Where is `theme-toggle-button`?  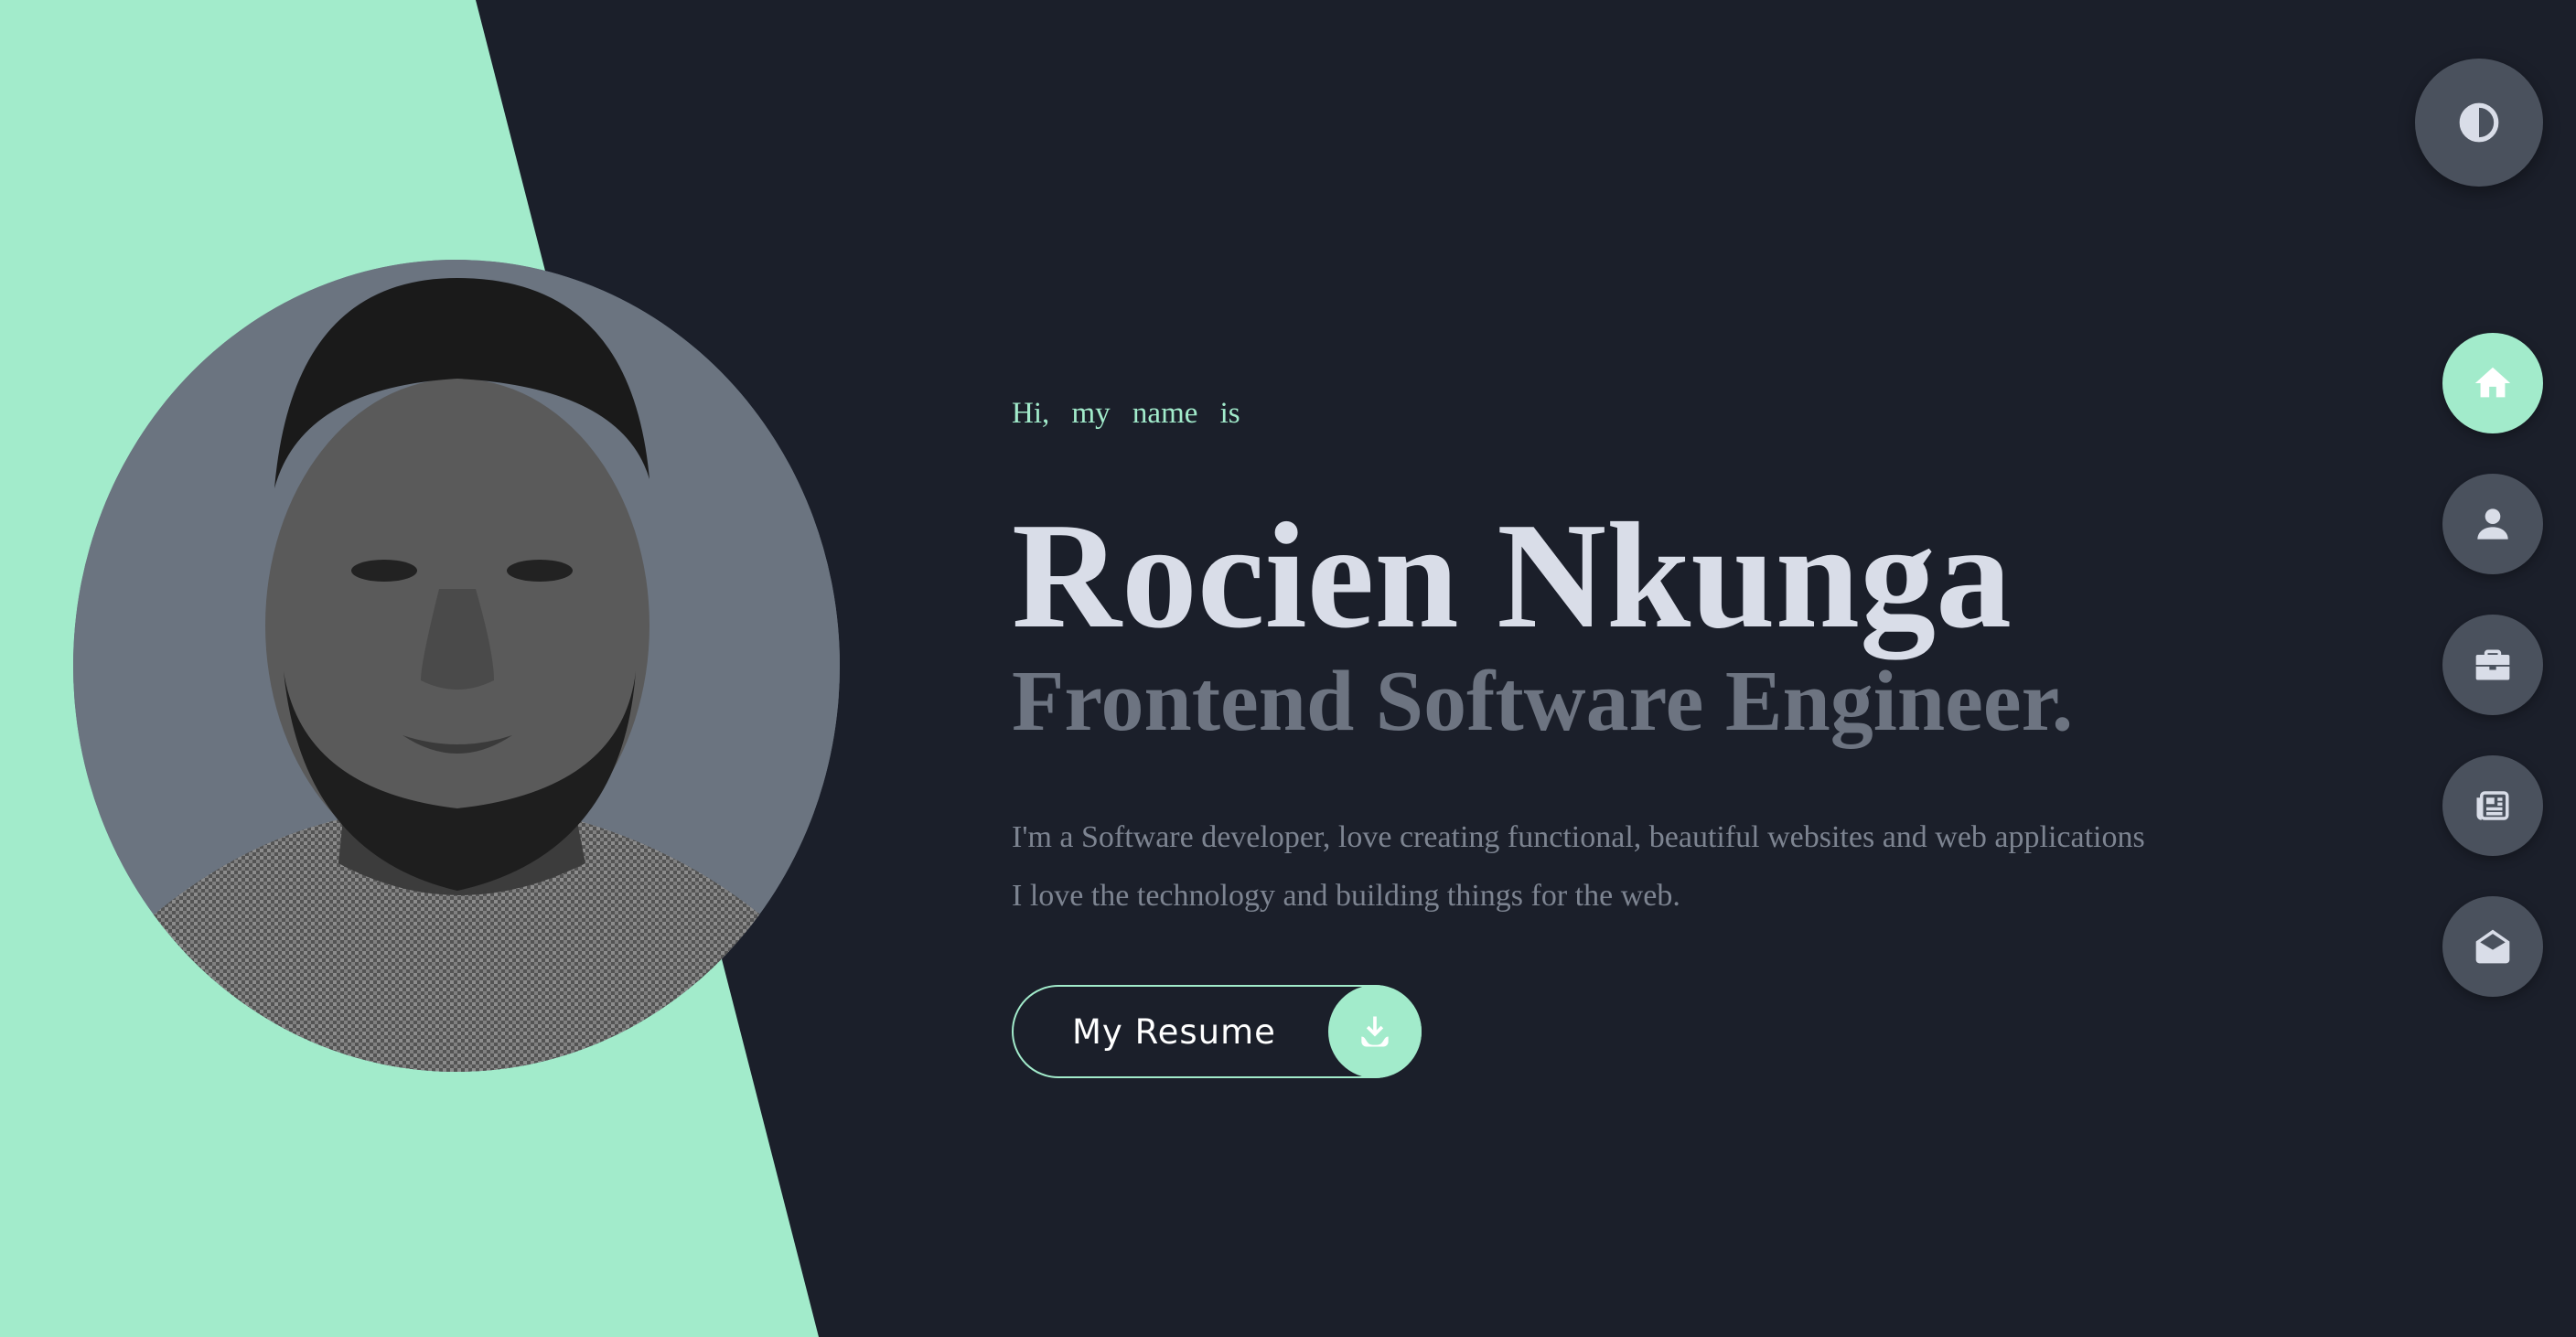 theme-toggle-button is located at coordinates (2479, 123).